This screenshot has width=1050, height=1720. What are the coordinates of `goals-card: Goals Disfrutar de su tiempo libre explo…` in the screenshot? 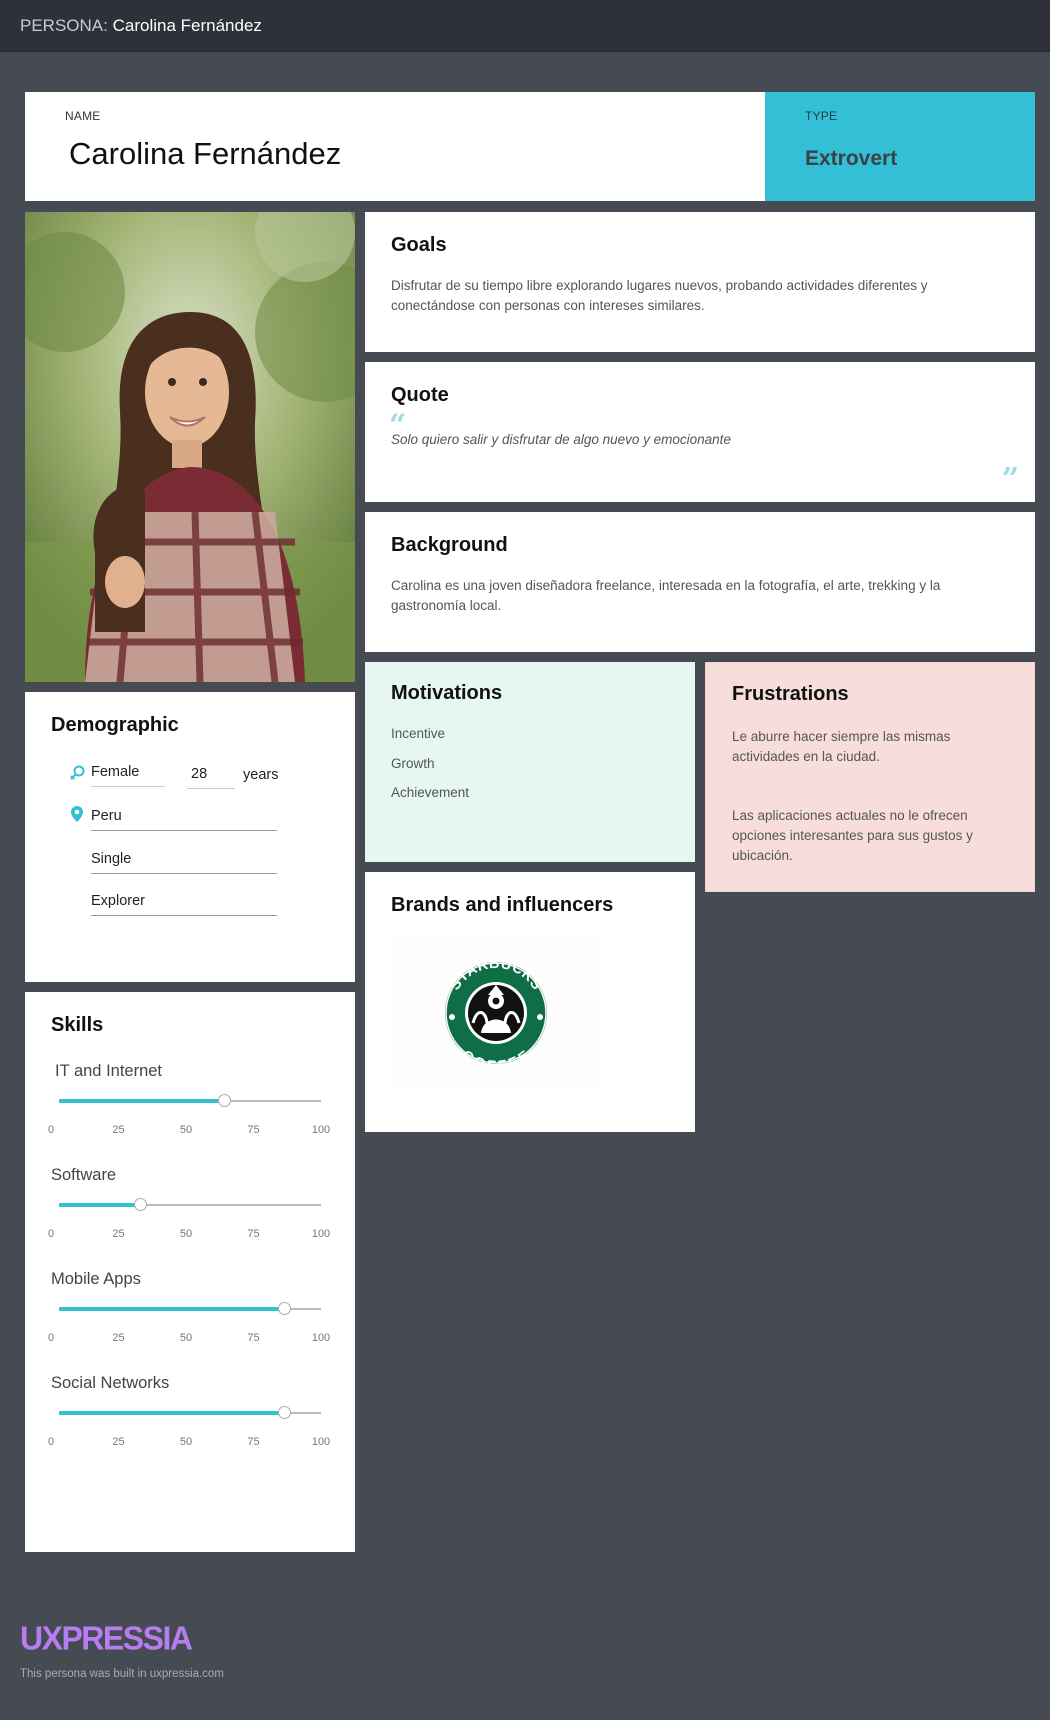 It's located at (700, 282).